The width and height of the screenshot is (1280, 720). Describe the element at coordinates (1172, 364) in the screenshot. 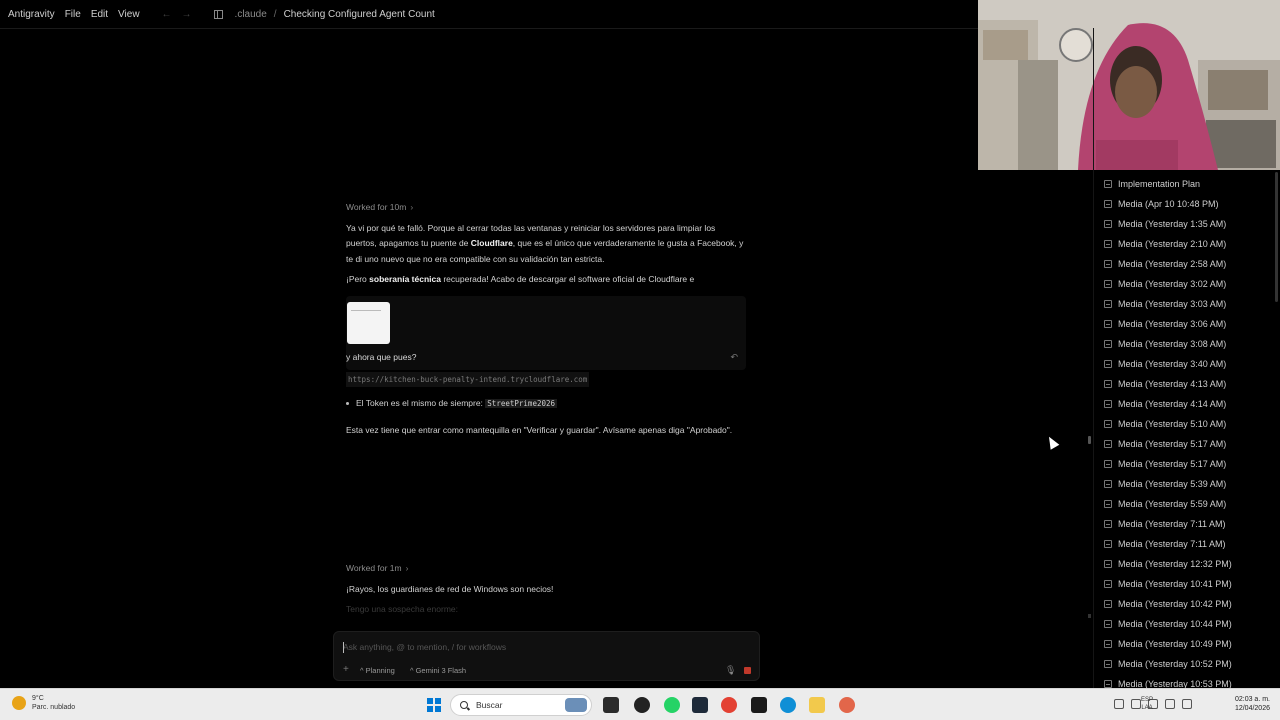

I see `artifact-label: Media (Yesterday 3:40 AM)` at that location.